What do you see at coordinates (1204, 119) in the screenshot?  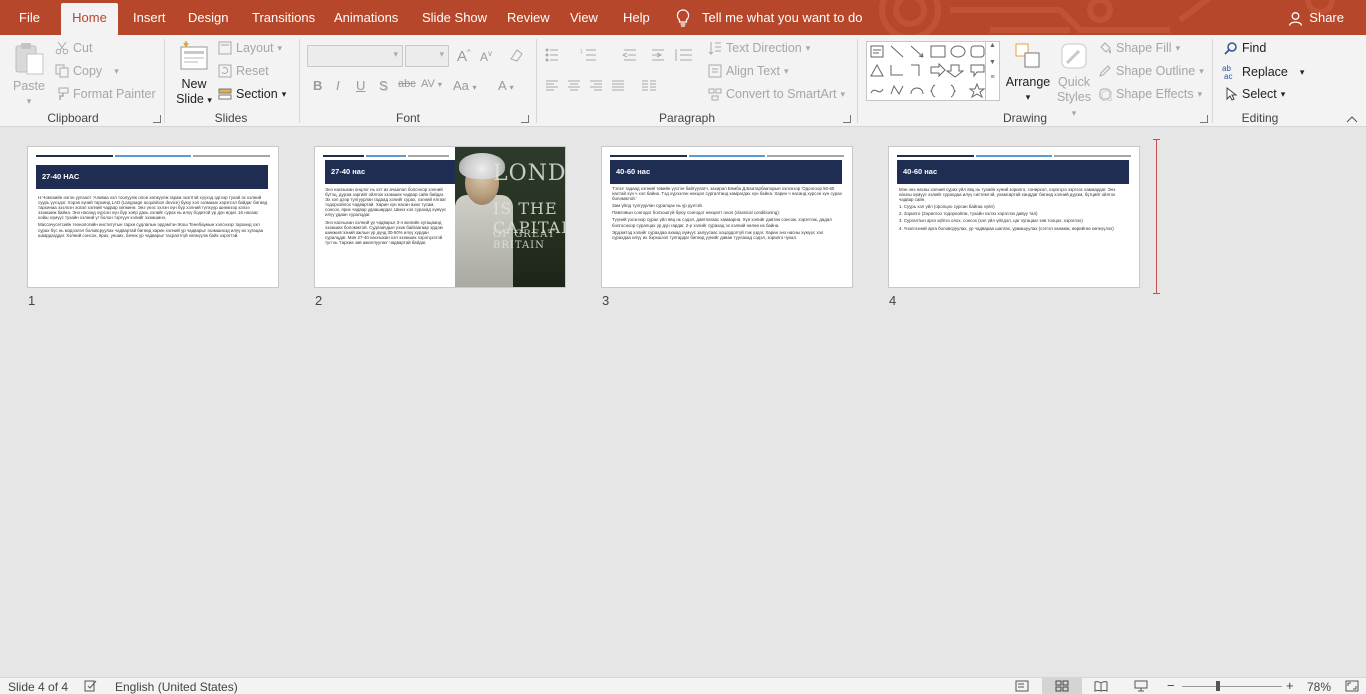 I see `drawing-dialog-launcher` at bounding box center [1204, 119].